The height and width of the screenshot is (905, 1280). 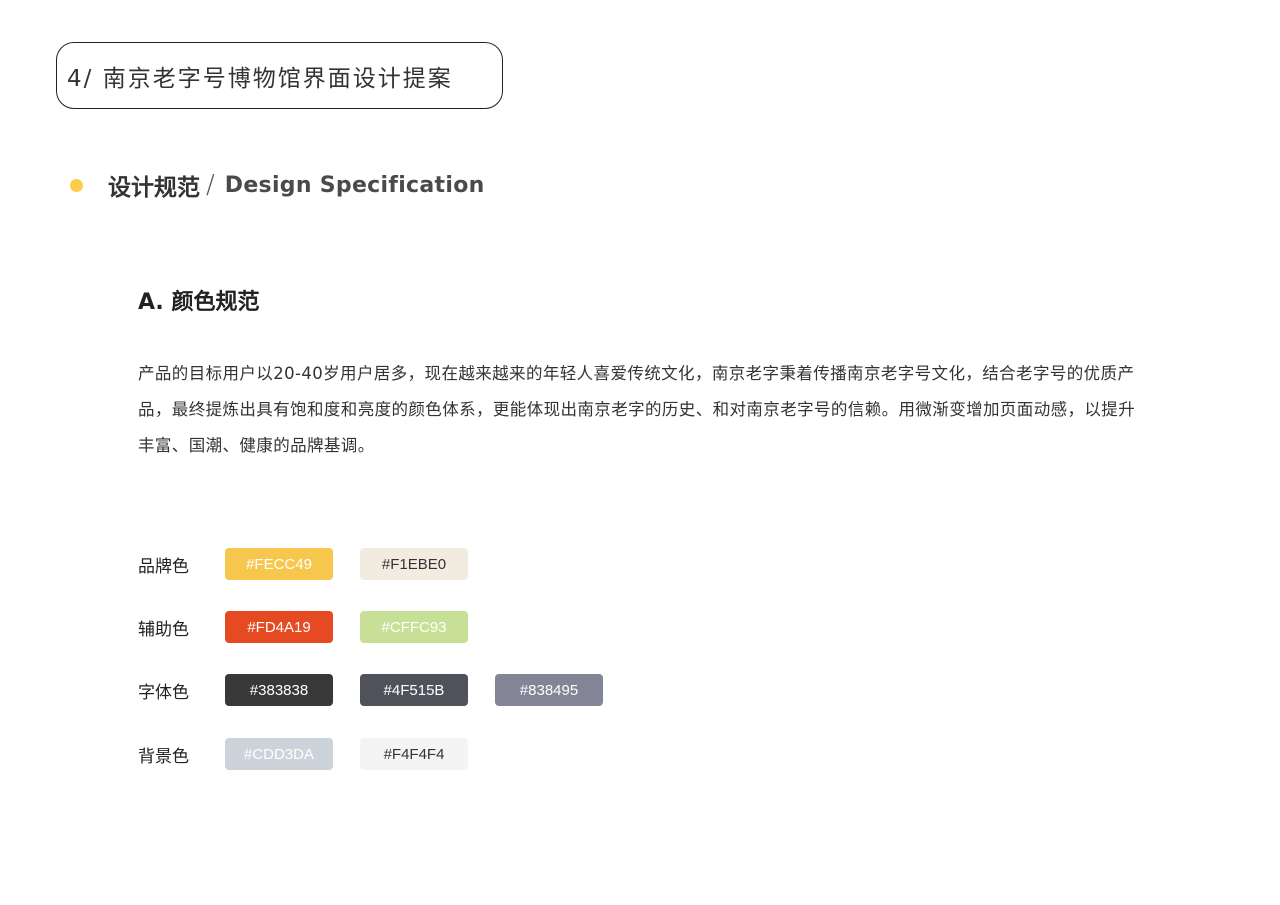 What do you see at coordinates (199, 302) in the screenshot?
I see `subsection-title: A. 颜色规范` at bounding box center [199, 302].